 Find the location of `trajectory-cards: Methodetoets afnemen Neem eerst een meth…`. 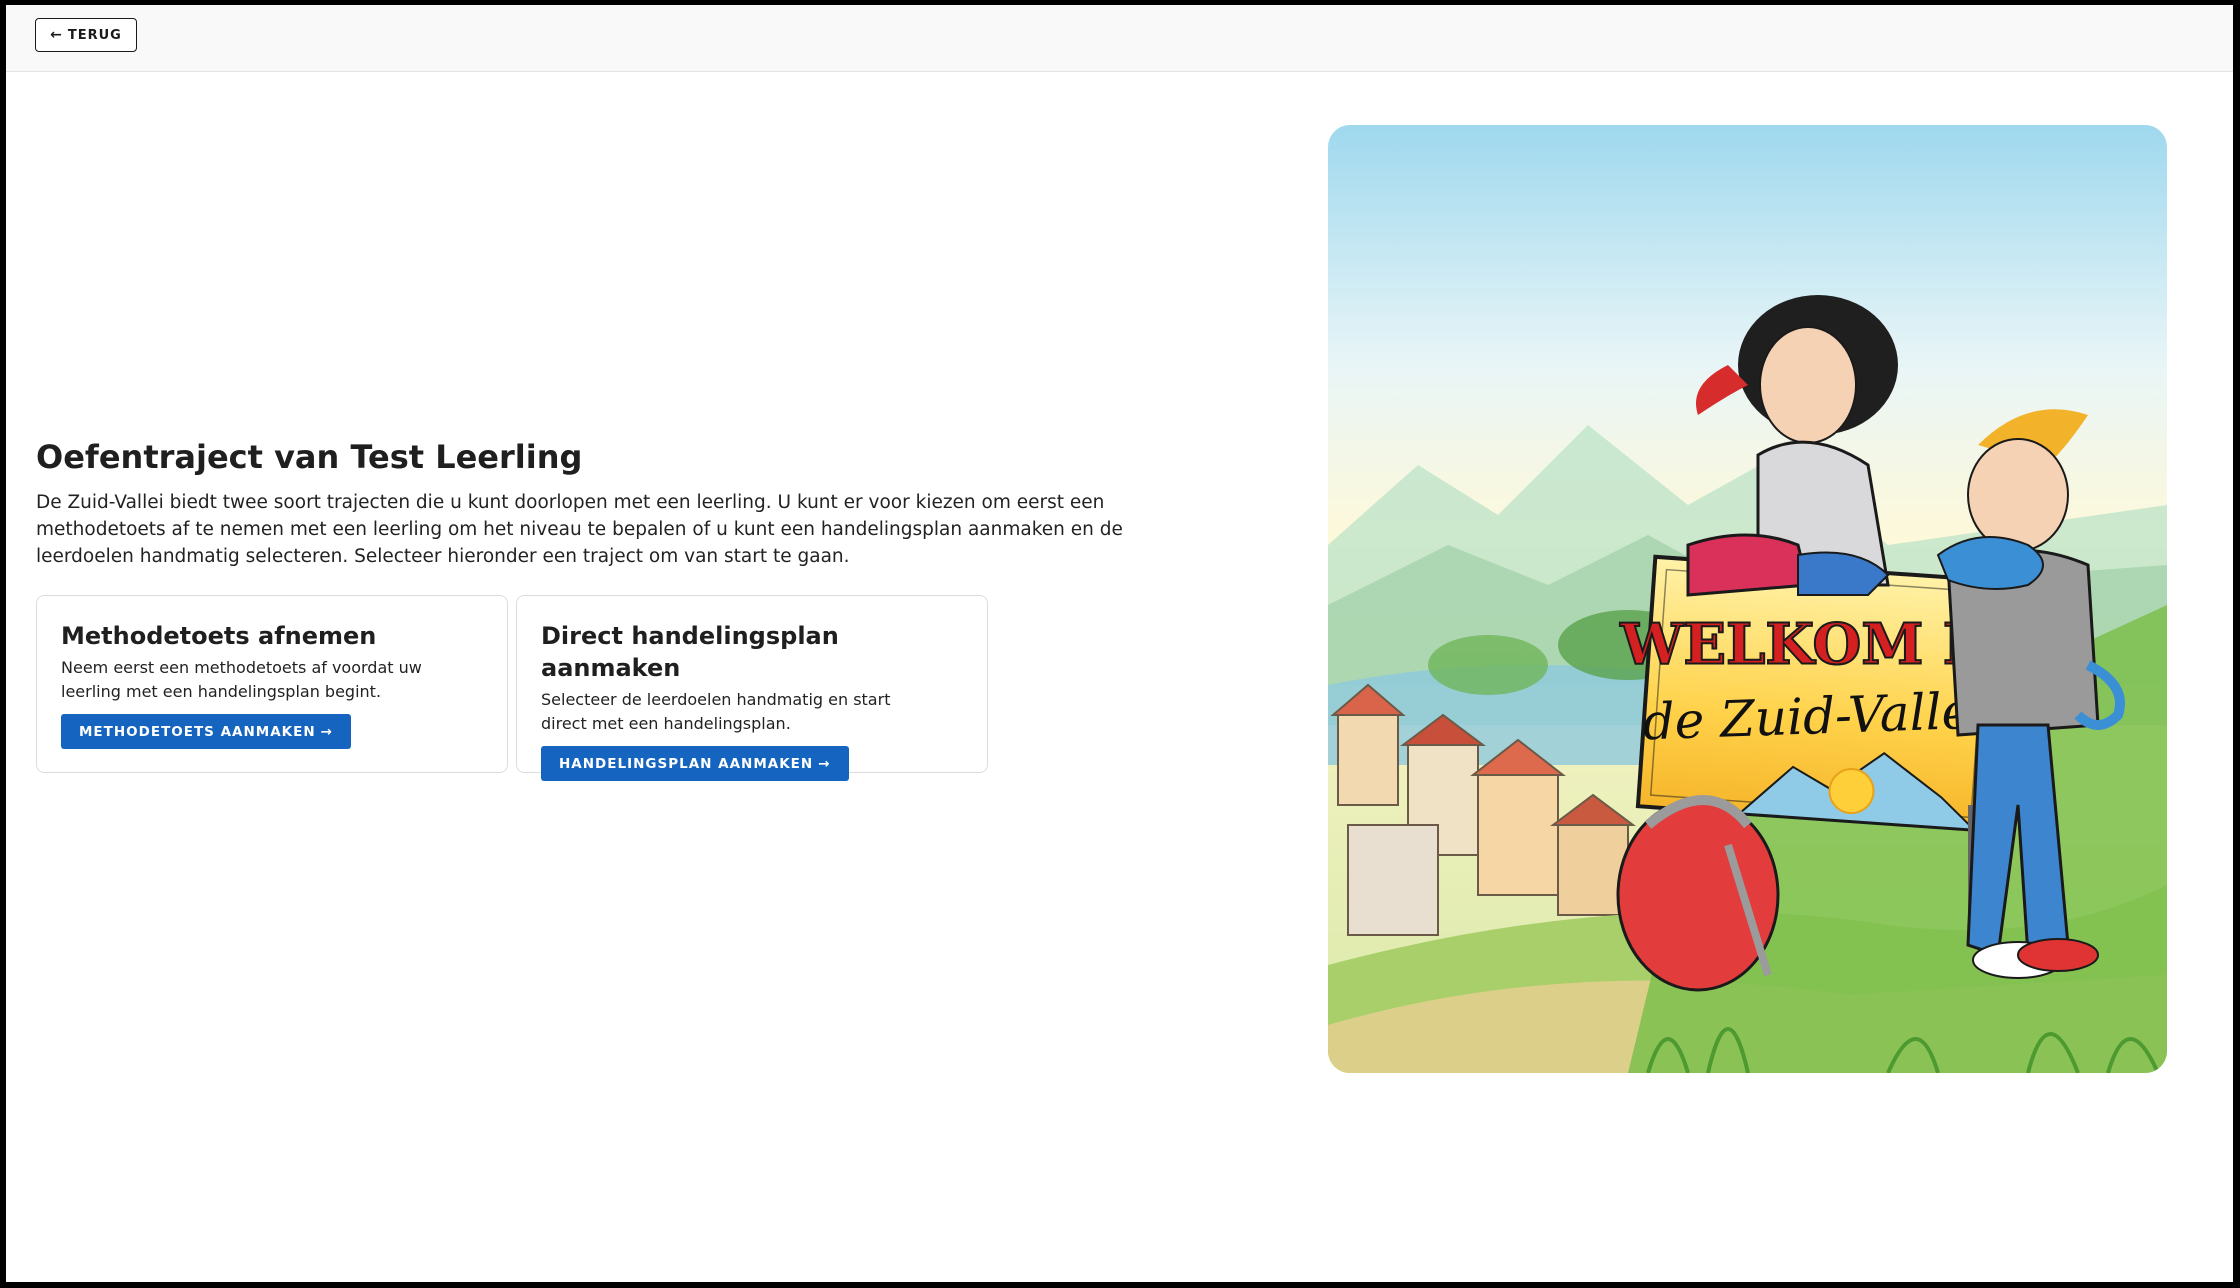

trajectory-cards: Methodetoets afnemen Neem eerst een meth… is located at coordinates (512, 688).